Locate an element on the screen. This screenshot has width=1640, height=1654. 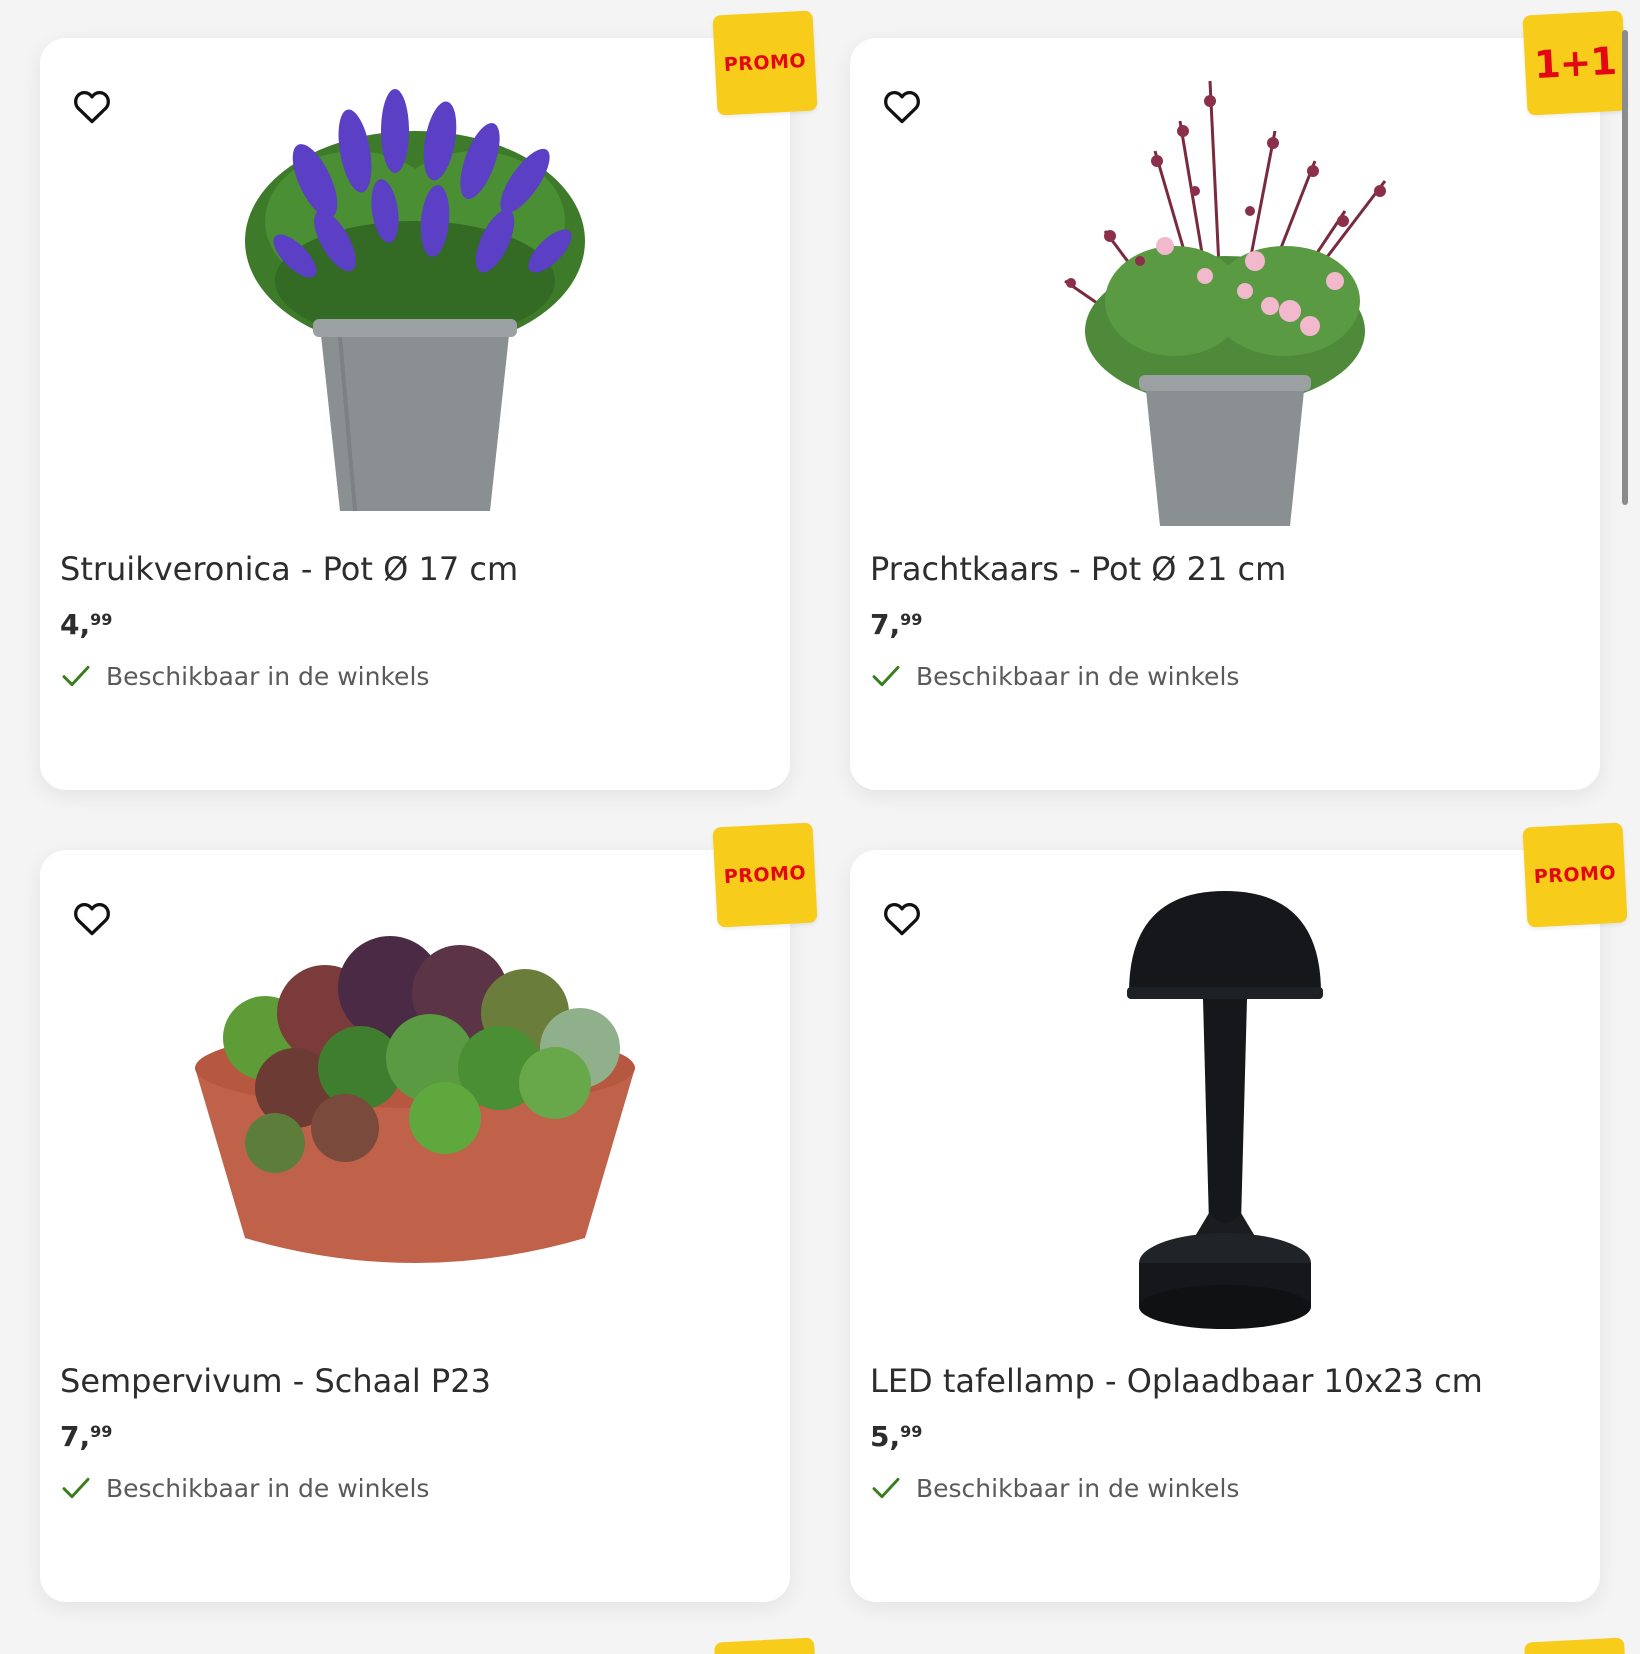
price-main: 5 is located at coordinates (880, 1436).